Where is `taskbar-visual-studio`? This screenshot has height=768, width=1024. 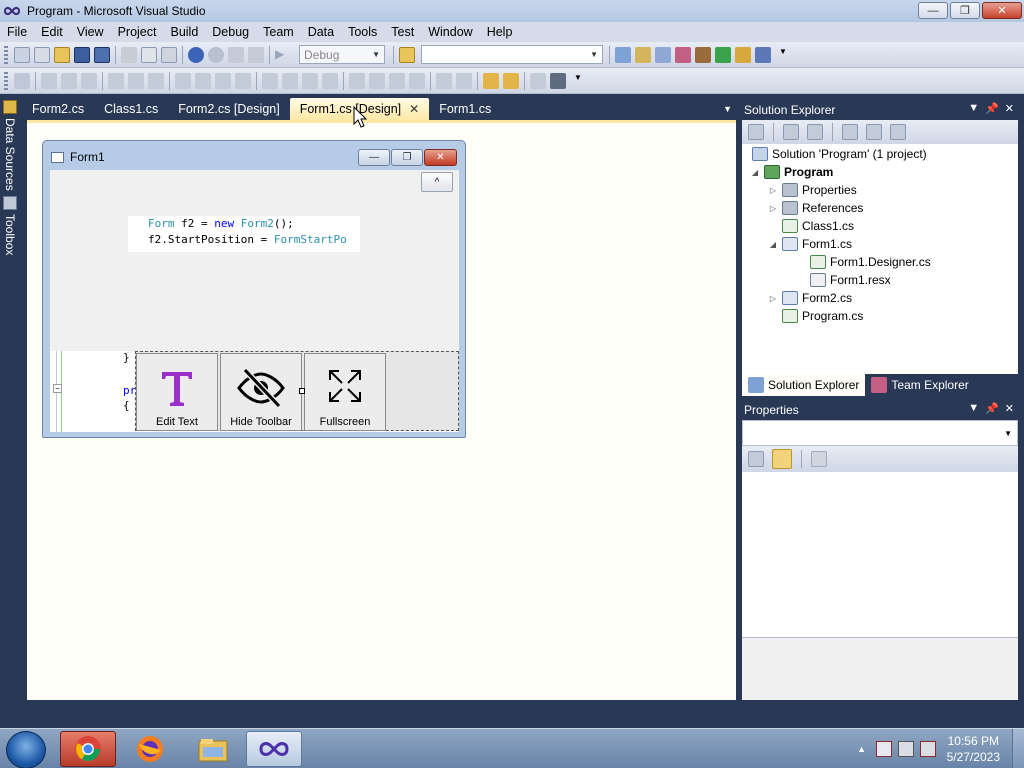 taskbar-visual-studio is located at coordinates (274, 749).